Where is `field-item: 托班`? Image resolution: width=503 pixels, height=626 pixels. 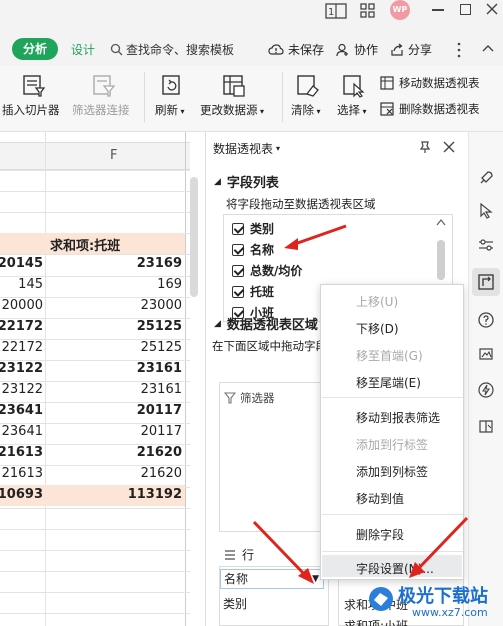 field-item: 托班 is located at coordinates (253, 291).